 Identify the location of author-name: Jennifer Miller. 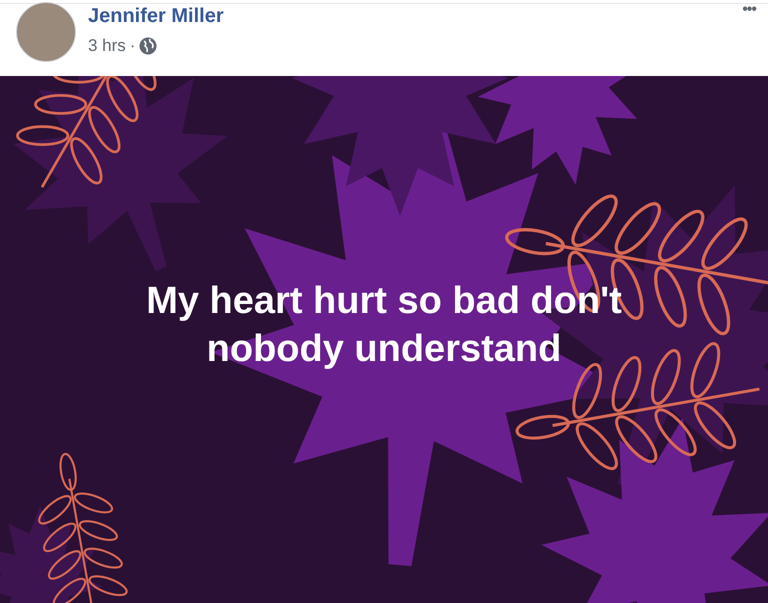
(156, 16).